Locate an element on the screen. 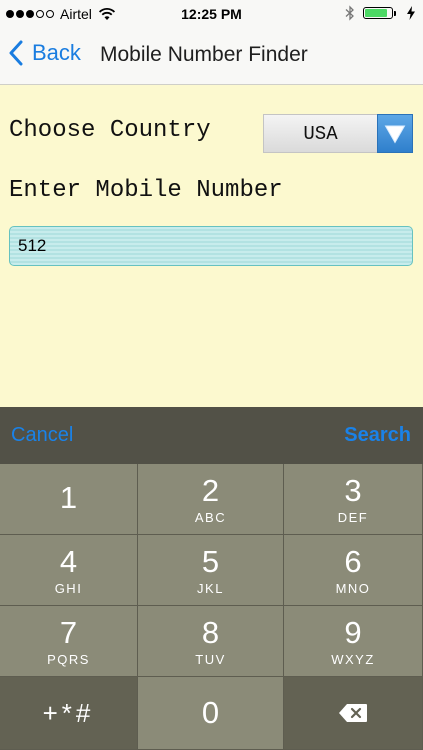 The width and height of the screenshot is (423, 750). key-3: 3 DEF is located at coordinates (353, 499).